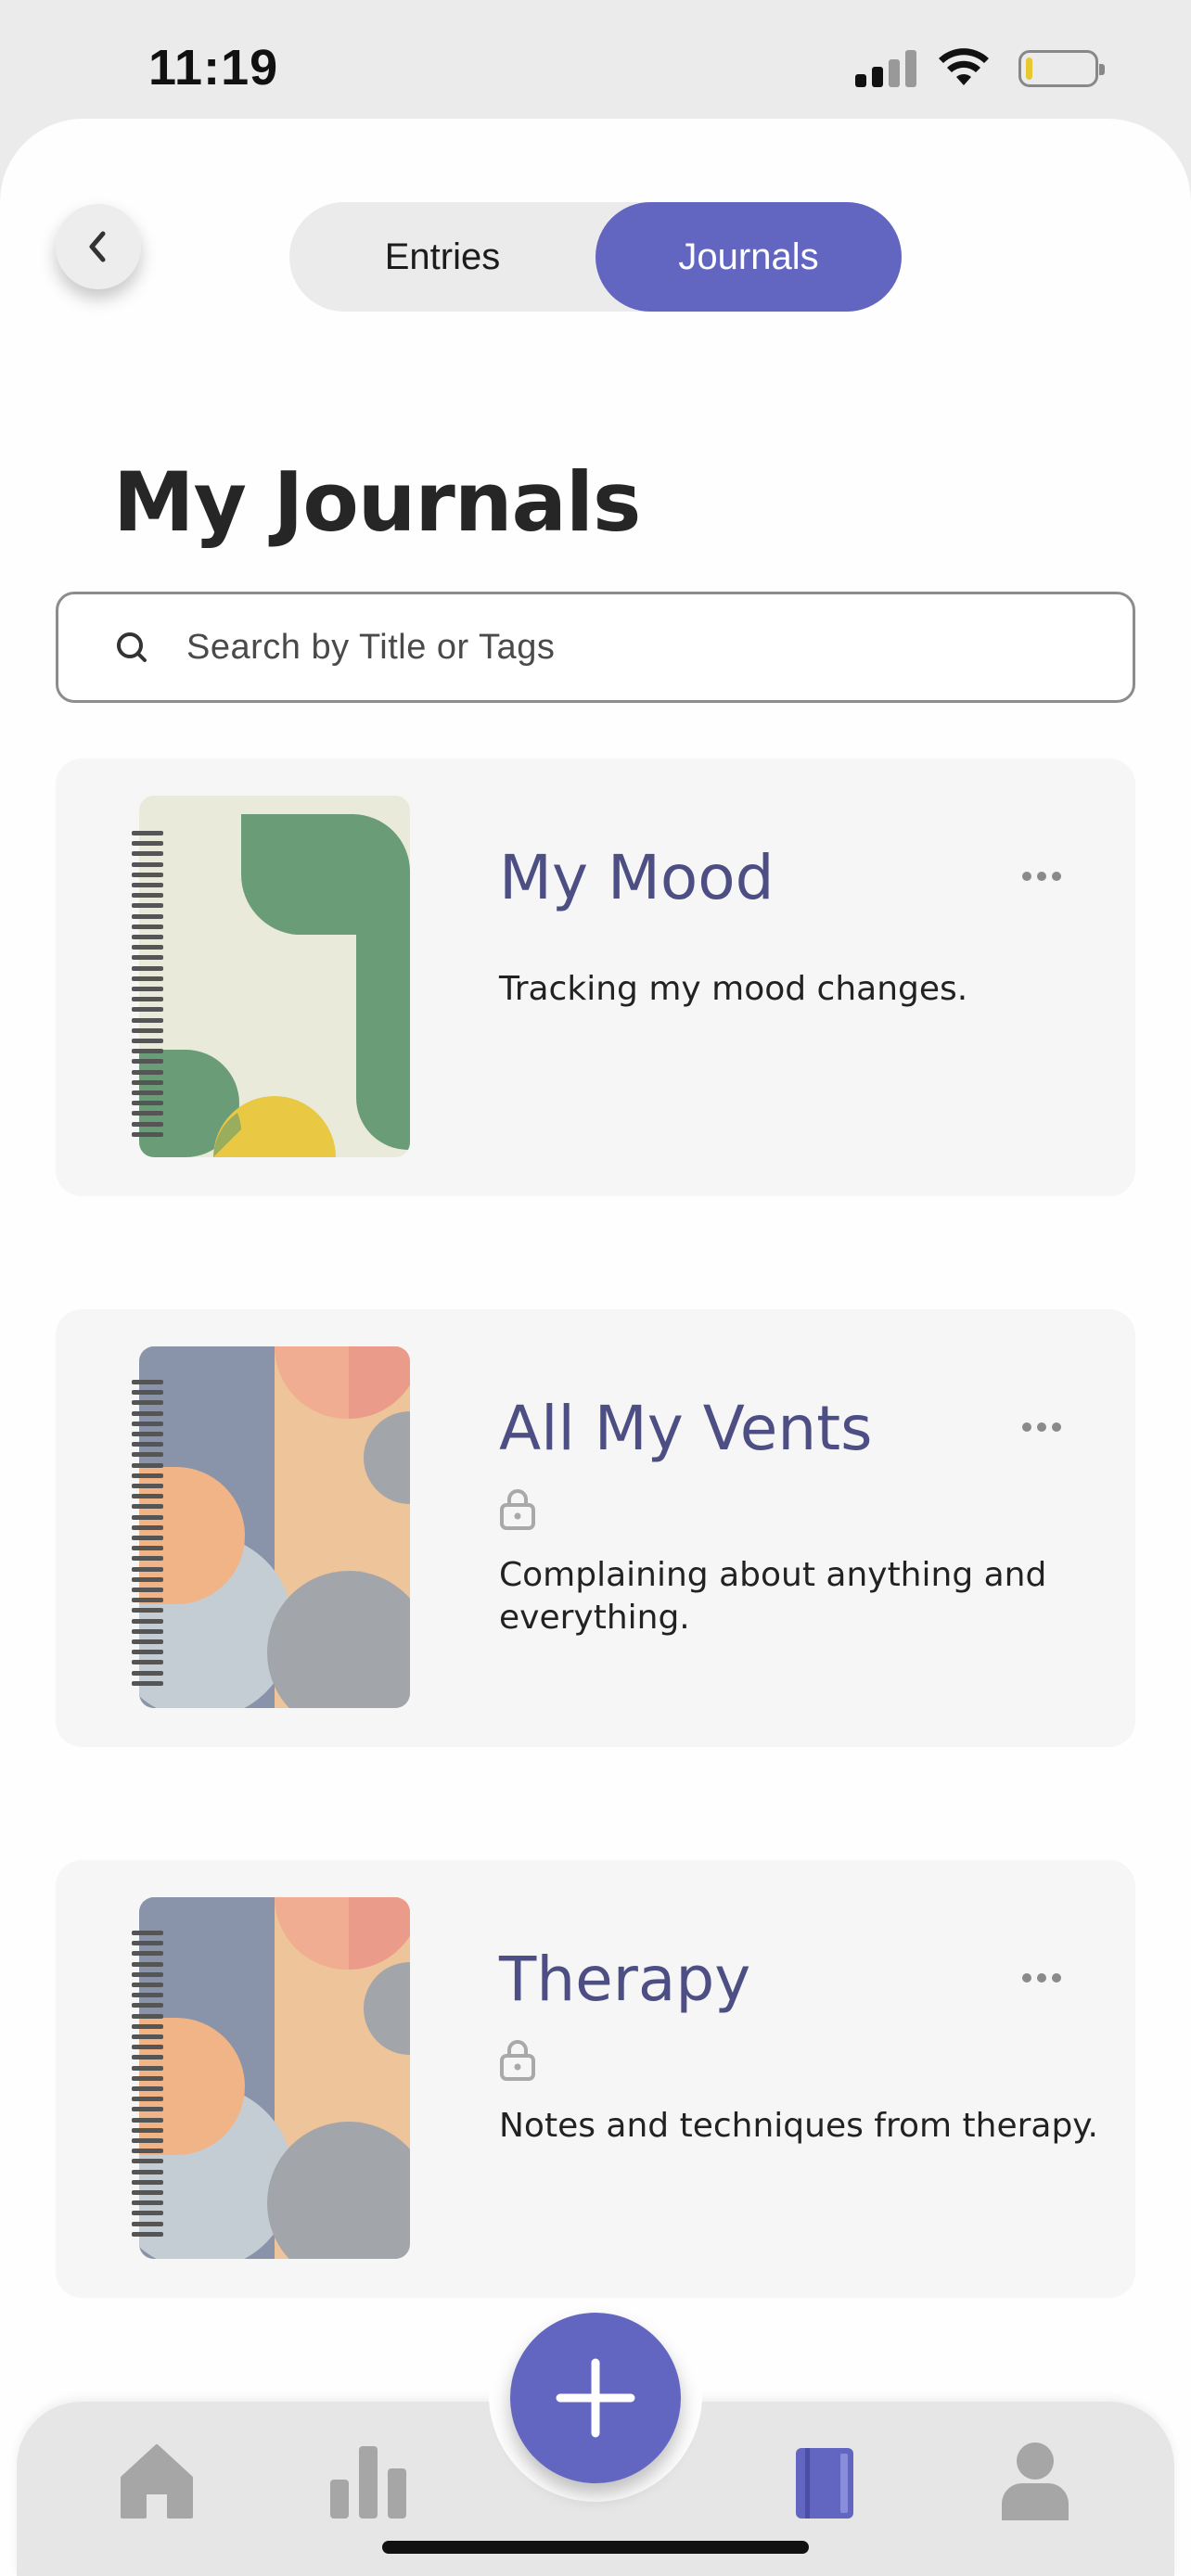  I want to click on home-icon, so click(157, 2480).